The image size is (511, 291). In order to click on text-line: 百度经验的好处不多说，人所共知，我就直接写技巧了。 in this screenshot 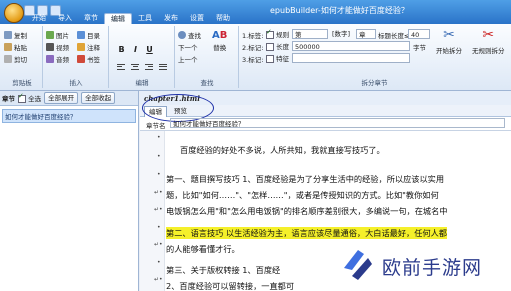, I will do `click(282, 150)`.